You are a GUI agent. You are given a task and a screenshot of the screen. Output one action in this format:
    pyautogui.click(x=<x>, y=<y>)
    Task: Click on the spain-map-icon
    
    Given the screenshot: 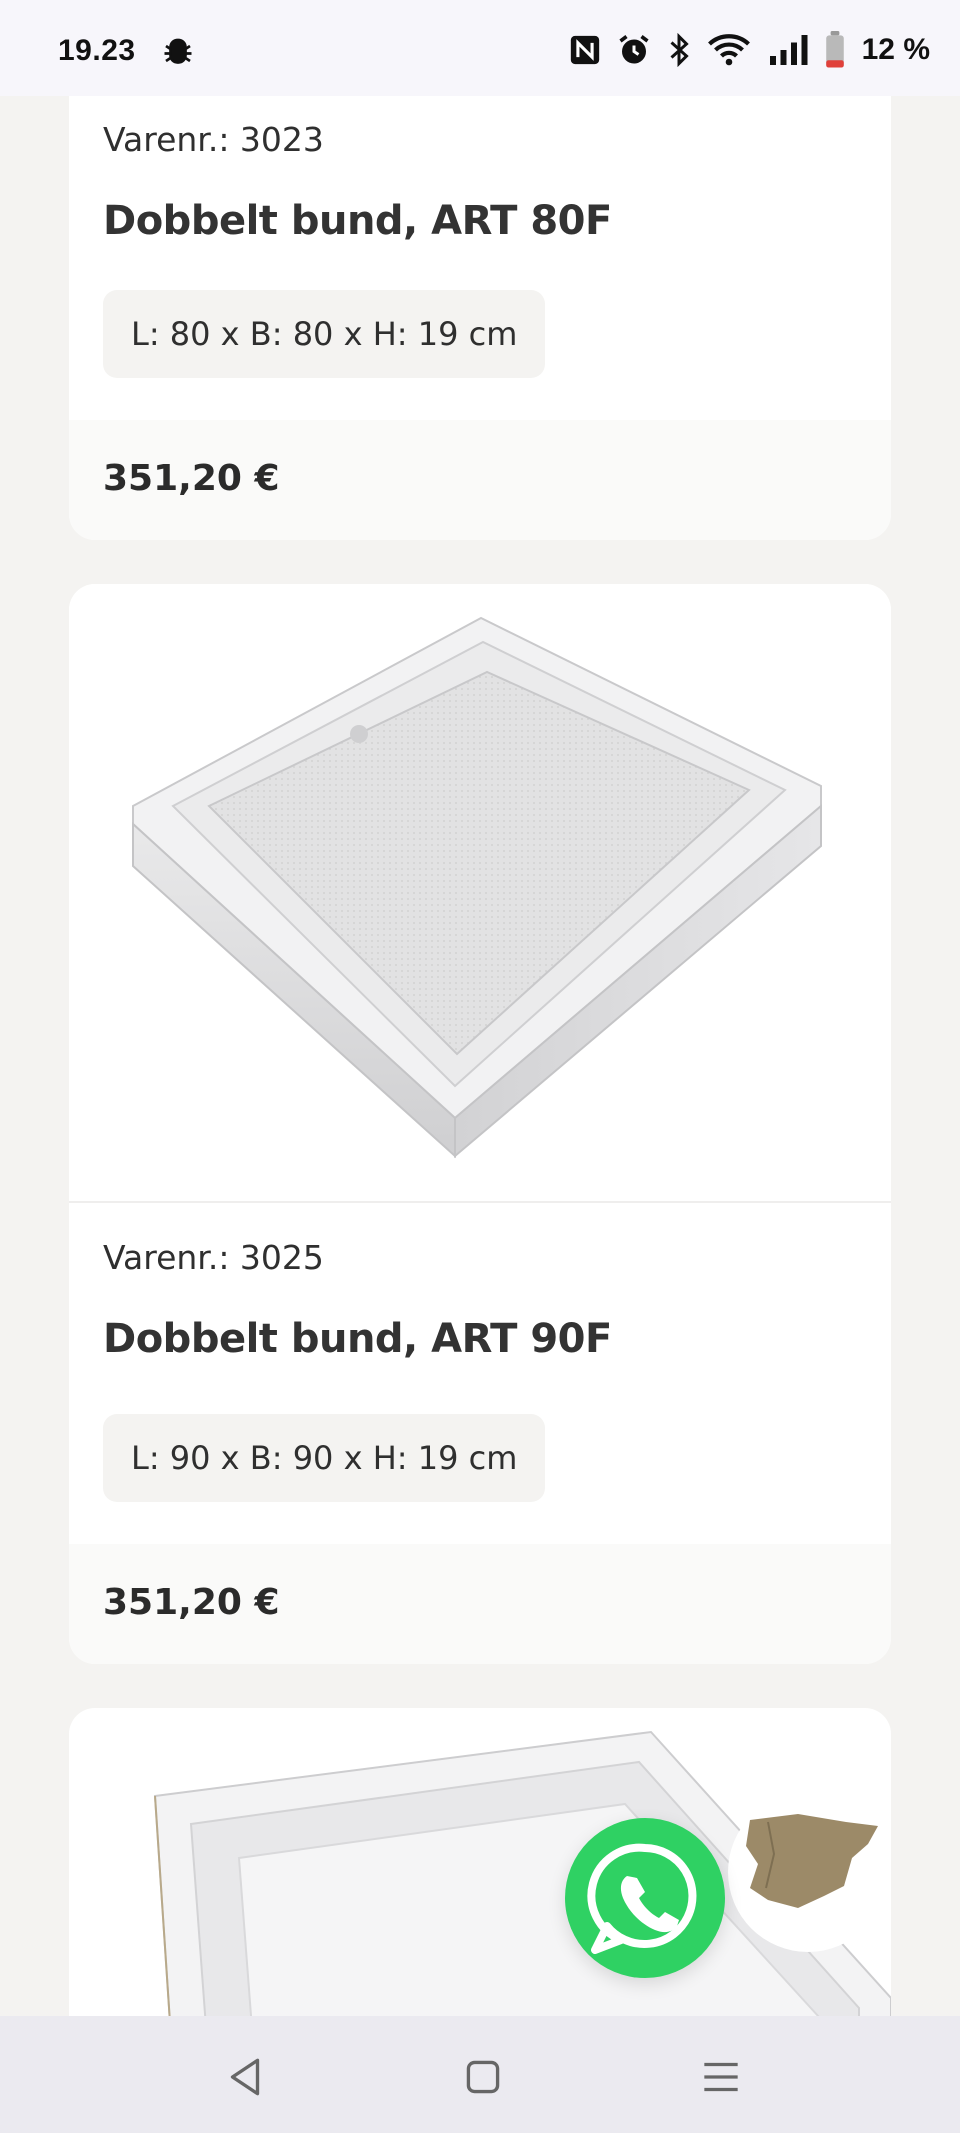 What is the action you would take?
    pyautogui.click(x=812, y=1861)
    